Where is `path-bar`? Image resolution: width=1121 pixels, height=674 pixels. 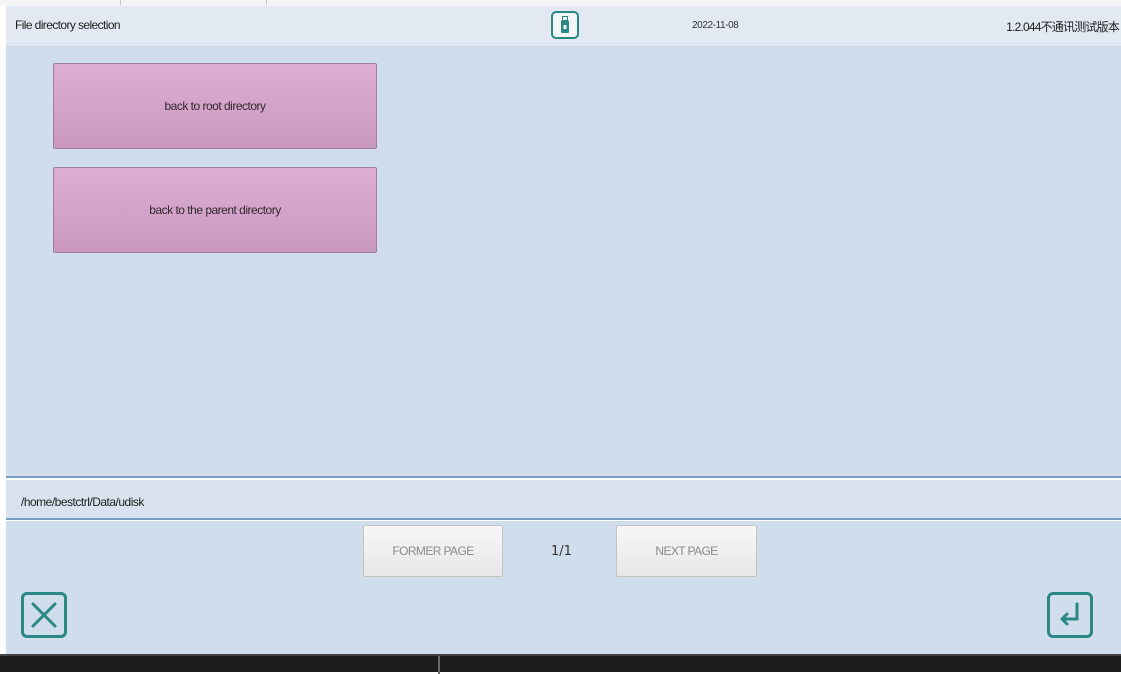 path-bar is located at coordinates (563, 499).